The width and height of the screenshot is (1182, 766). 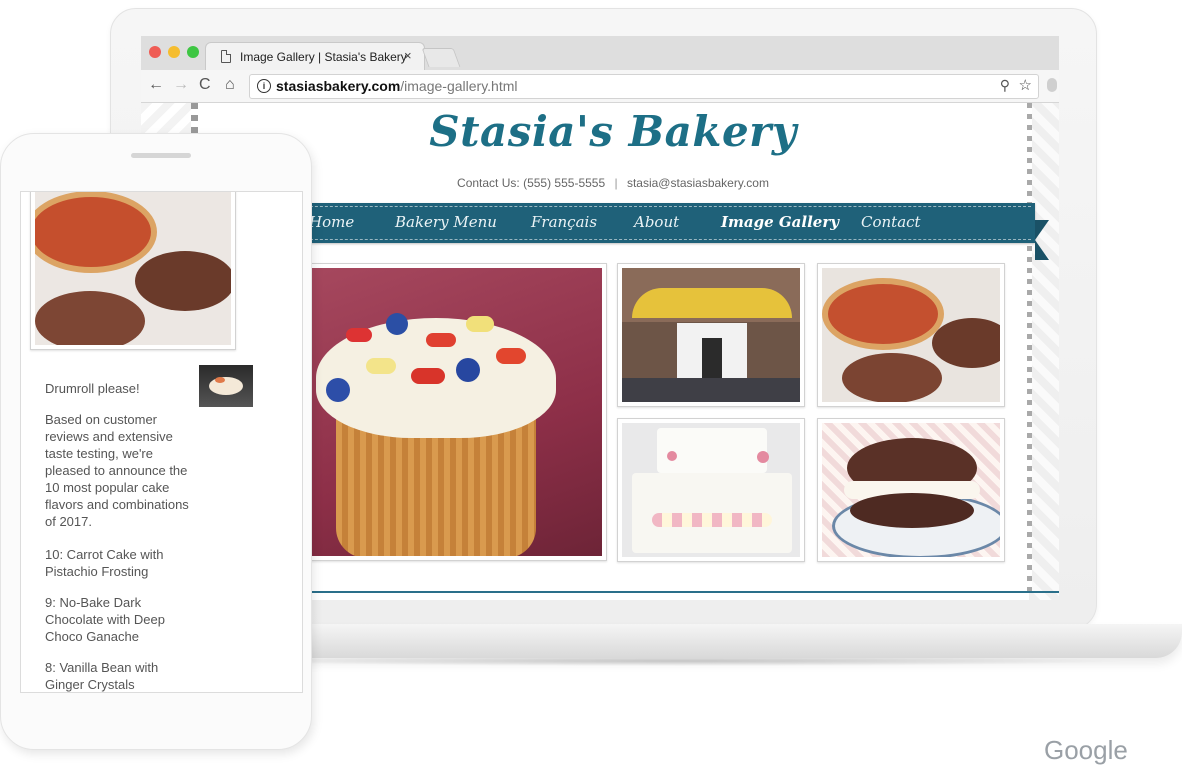 I want to click on tab-title: Image Gallery | Stasia's Bakery, so click(x=323, y=57).